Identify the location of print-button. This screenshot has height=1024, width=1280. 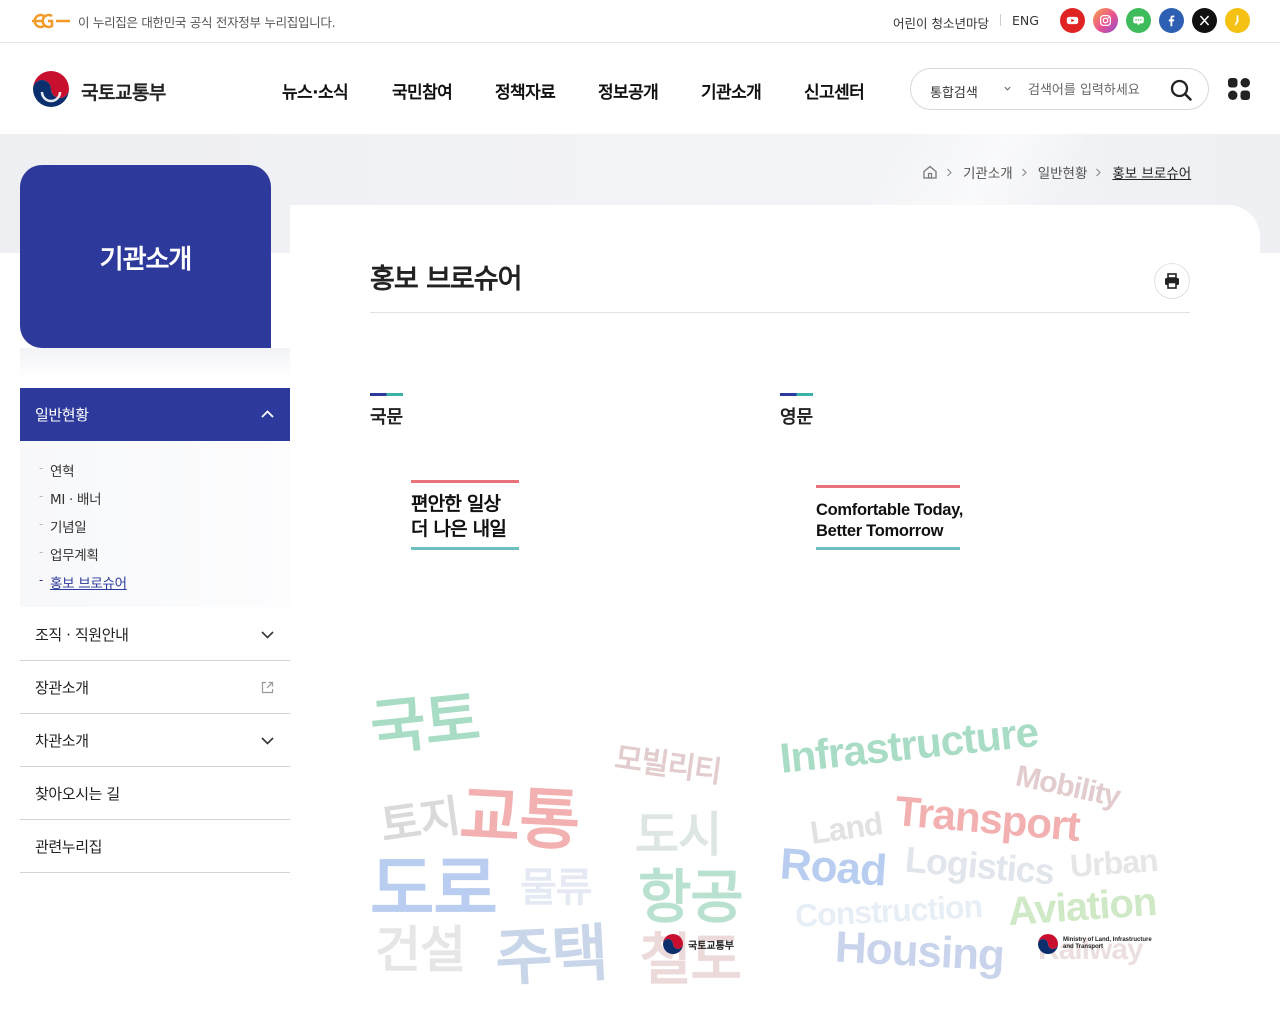
(1172, 281).